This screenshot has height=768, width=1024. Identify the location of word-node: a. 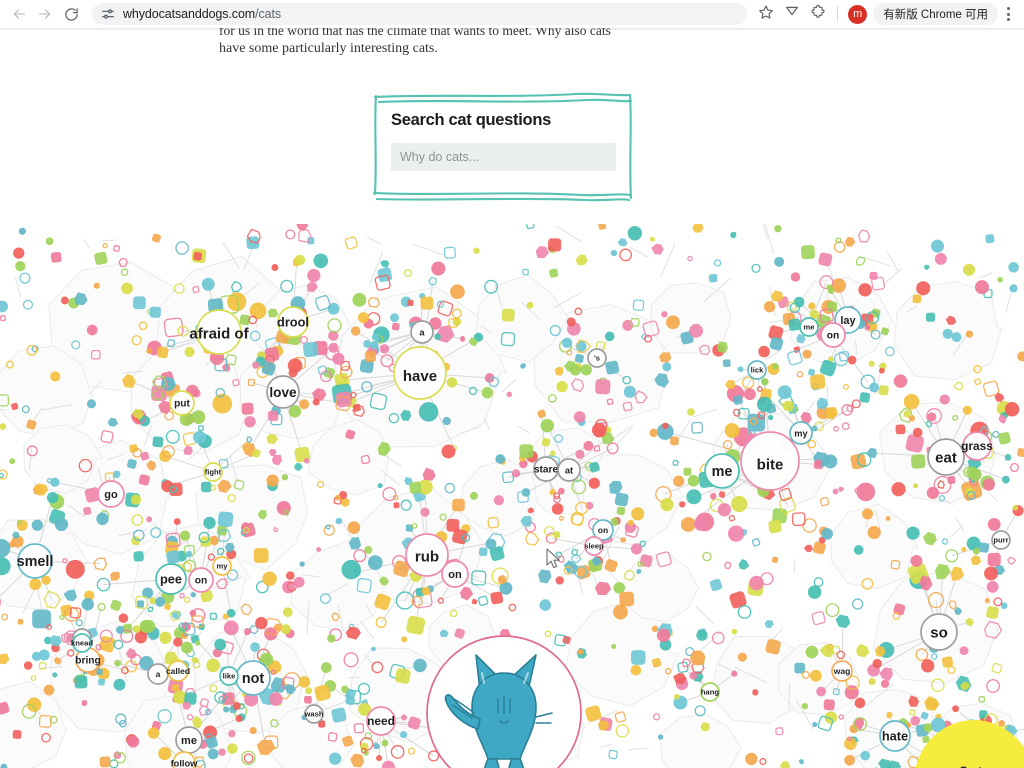
(422, 332).